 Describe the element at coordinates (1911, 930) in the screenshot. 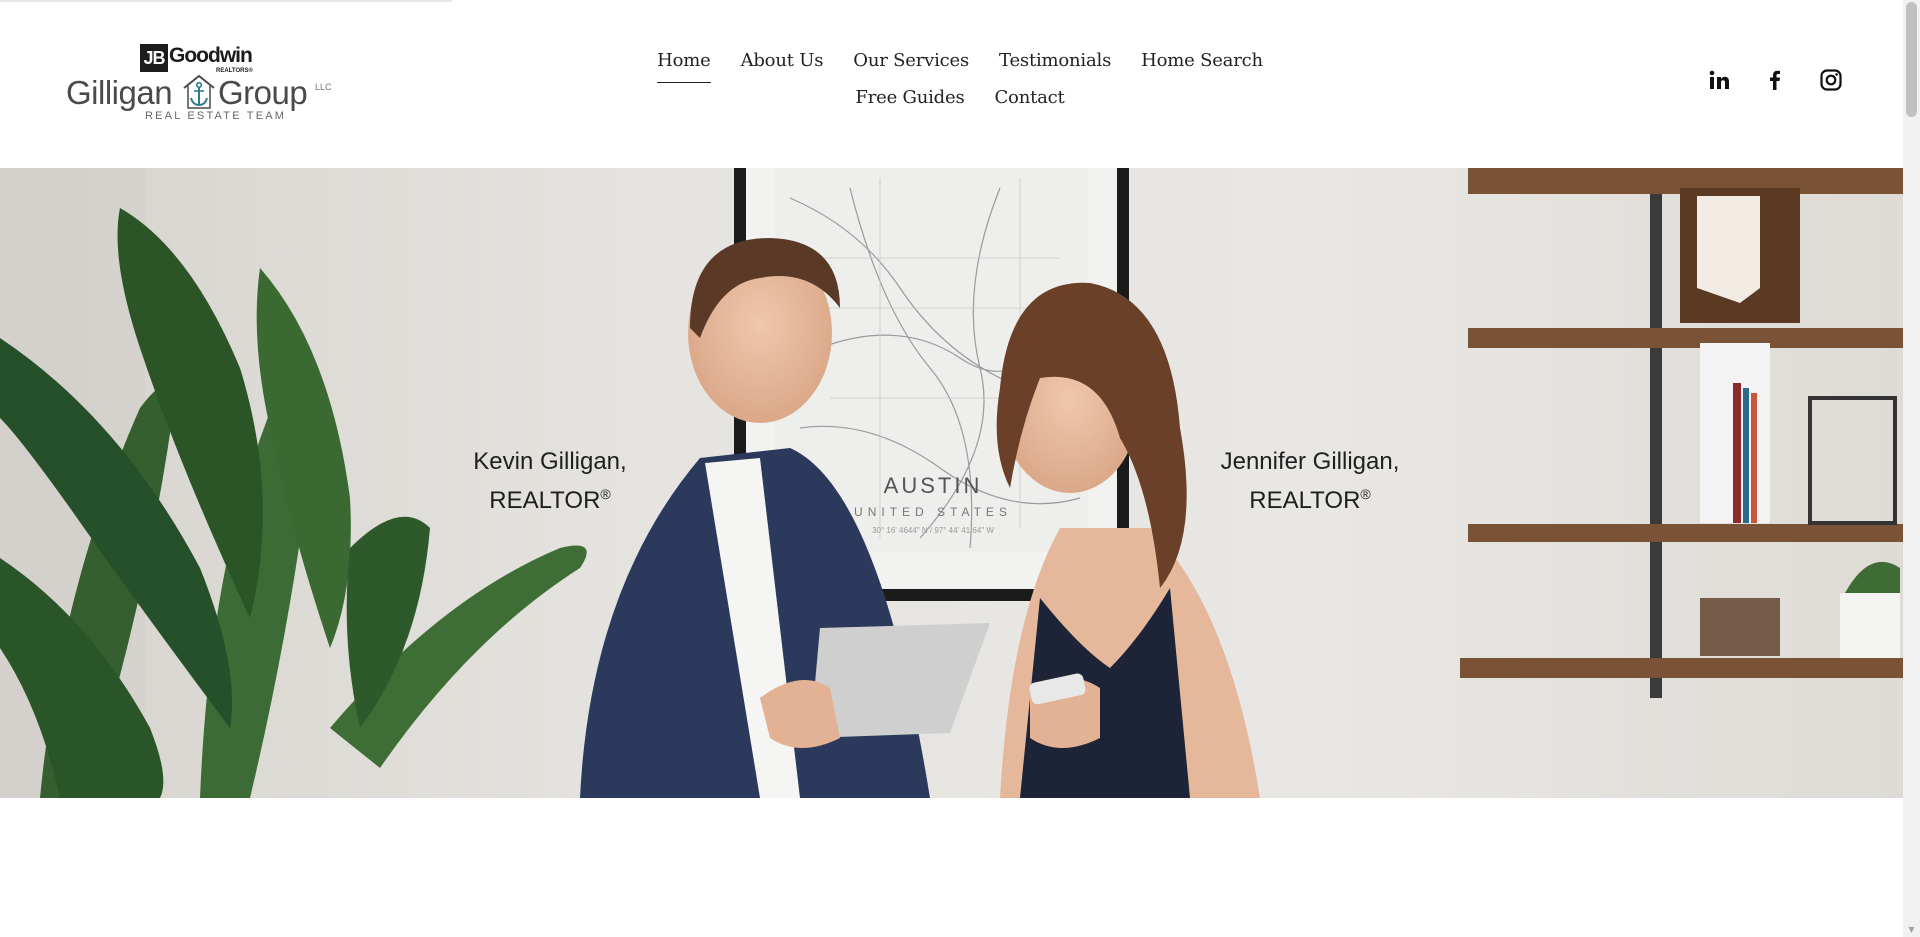

I see `scroll-down-arrow-icon: ▼` at that location.